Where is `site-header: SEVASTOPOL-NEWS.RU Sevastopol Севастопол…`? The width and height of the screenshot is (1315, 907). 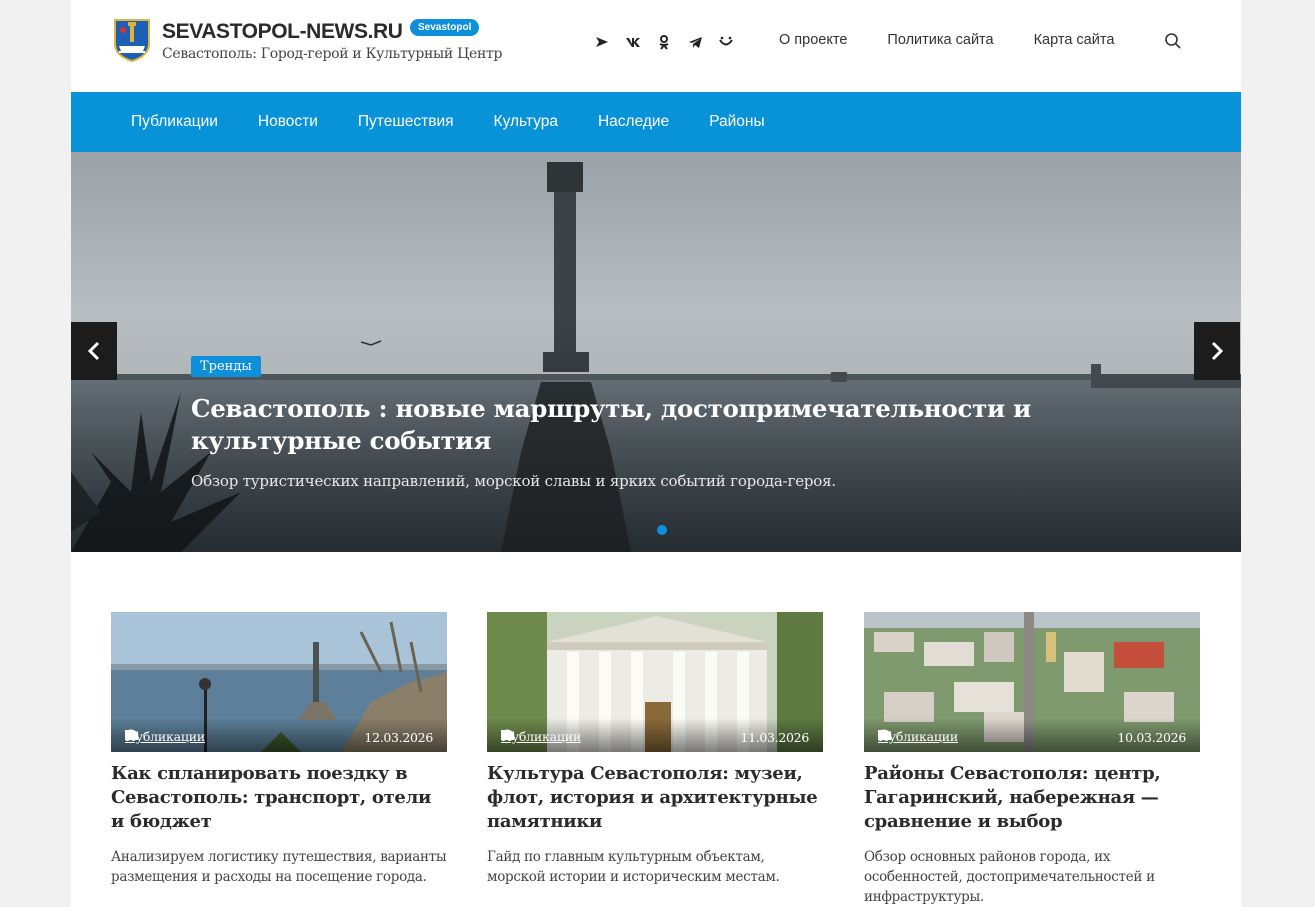 site-header: SEVASTOPOL-NEWS.RU Sevastopol Севастопол… is located at coordinates (656, 46).